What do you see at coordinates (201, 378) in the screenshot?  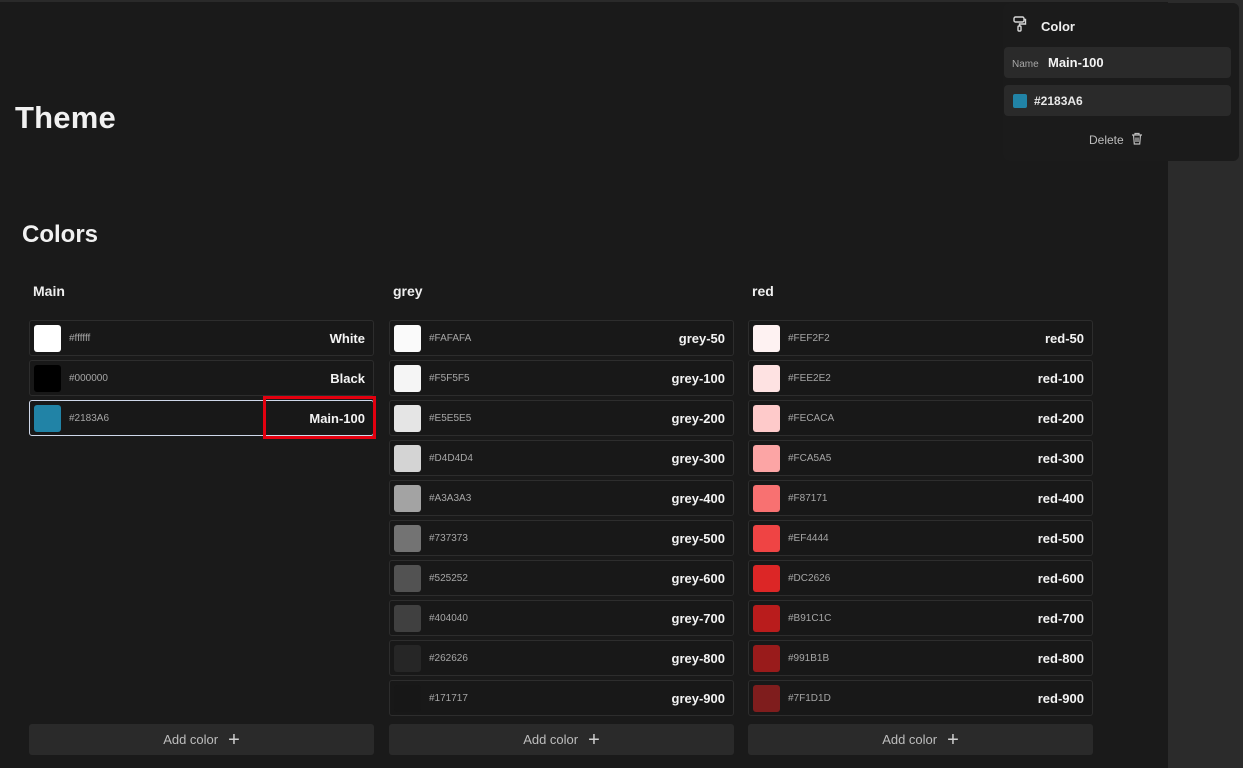 I see `color-row-black: #000000 Black` at bounding box center [201, 378].